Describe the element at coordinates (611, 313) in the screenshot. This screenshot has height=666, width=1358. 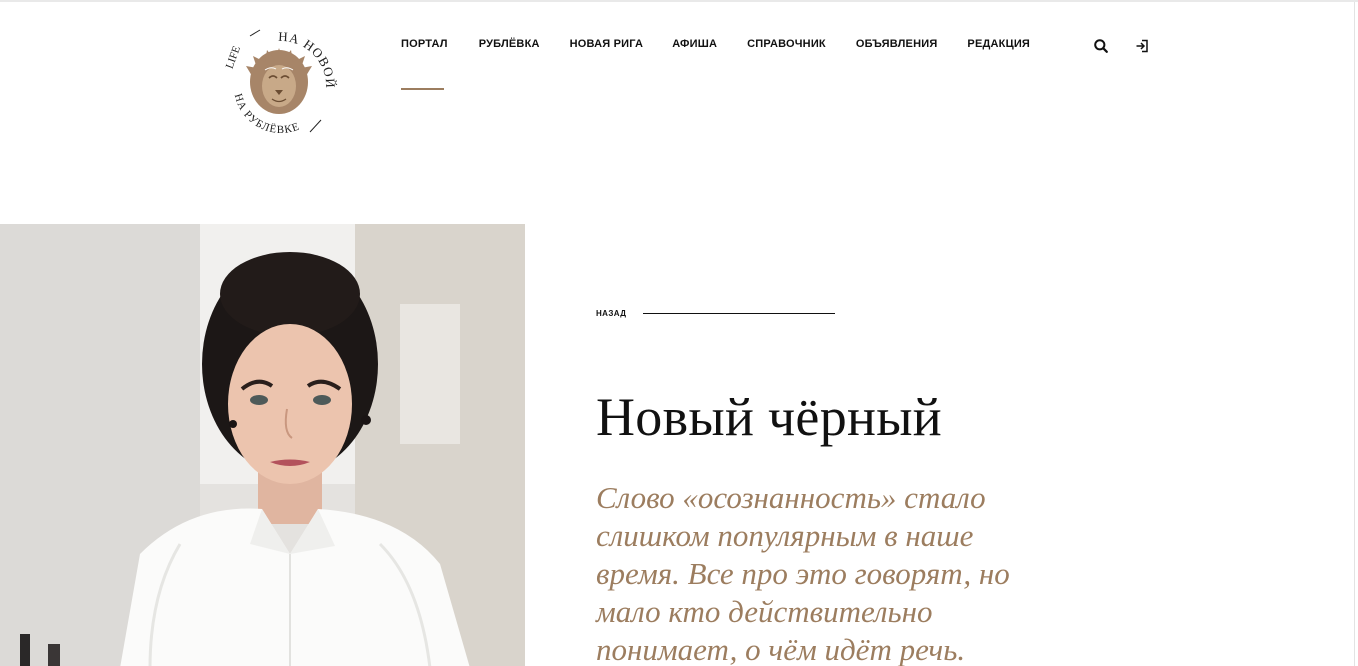
I see `back-link-label: НАЗАД` at that location.